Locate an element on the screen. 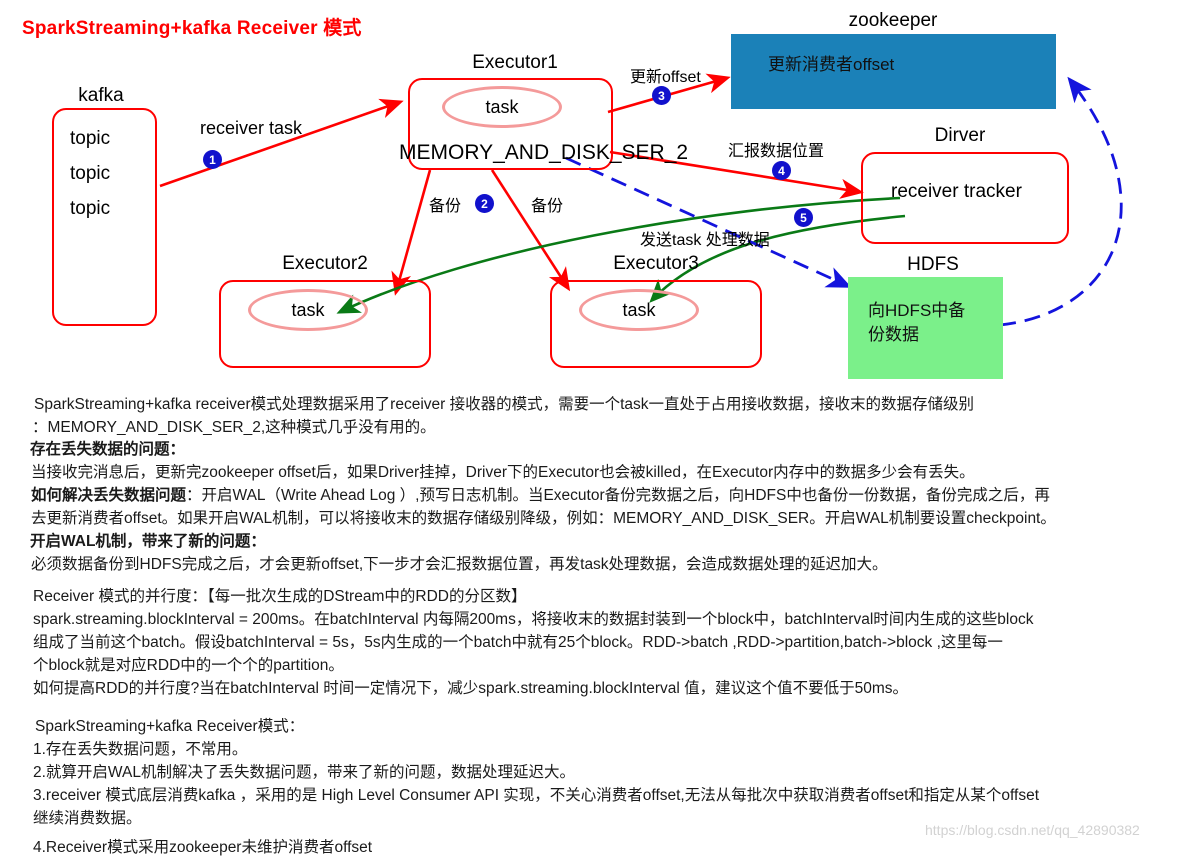  prose-line-14: SparkStreaming+kafka Receiver模式： is located at coordinates (170, 726).